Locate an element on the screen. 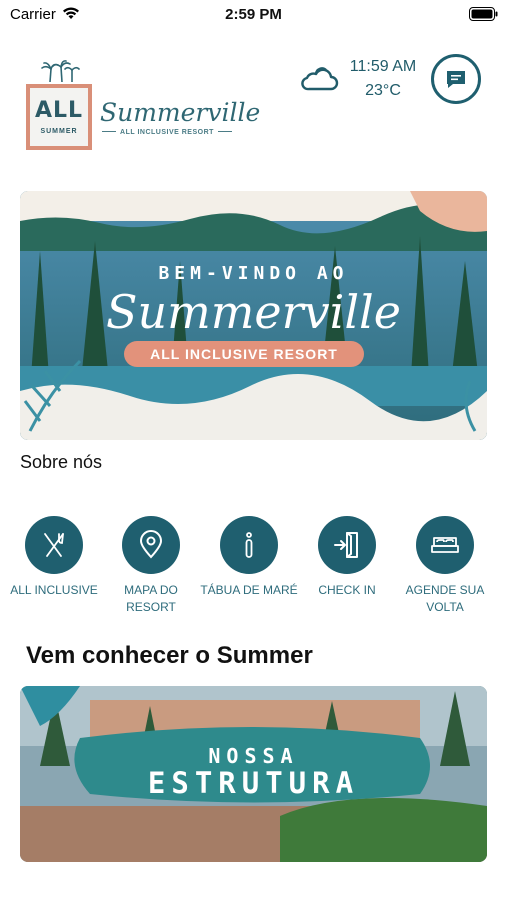 The width and height of the screenshot is (507, 900). logo-badge-text: ALL is located at coordinates (59, 110).